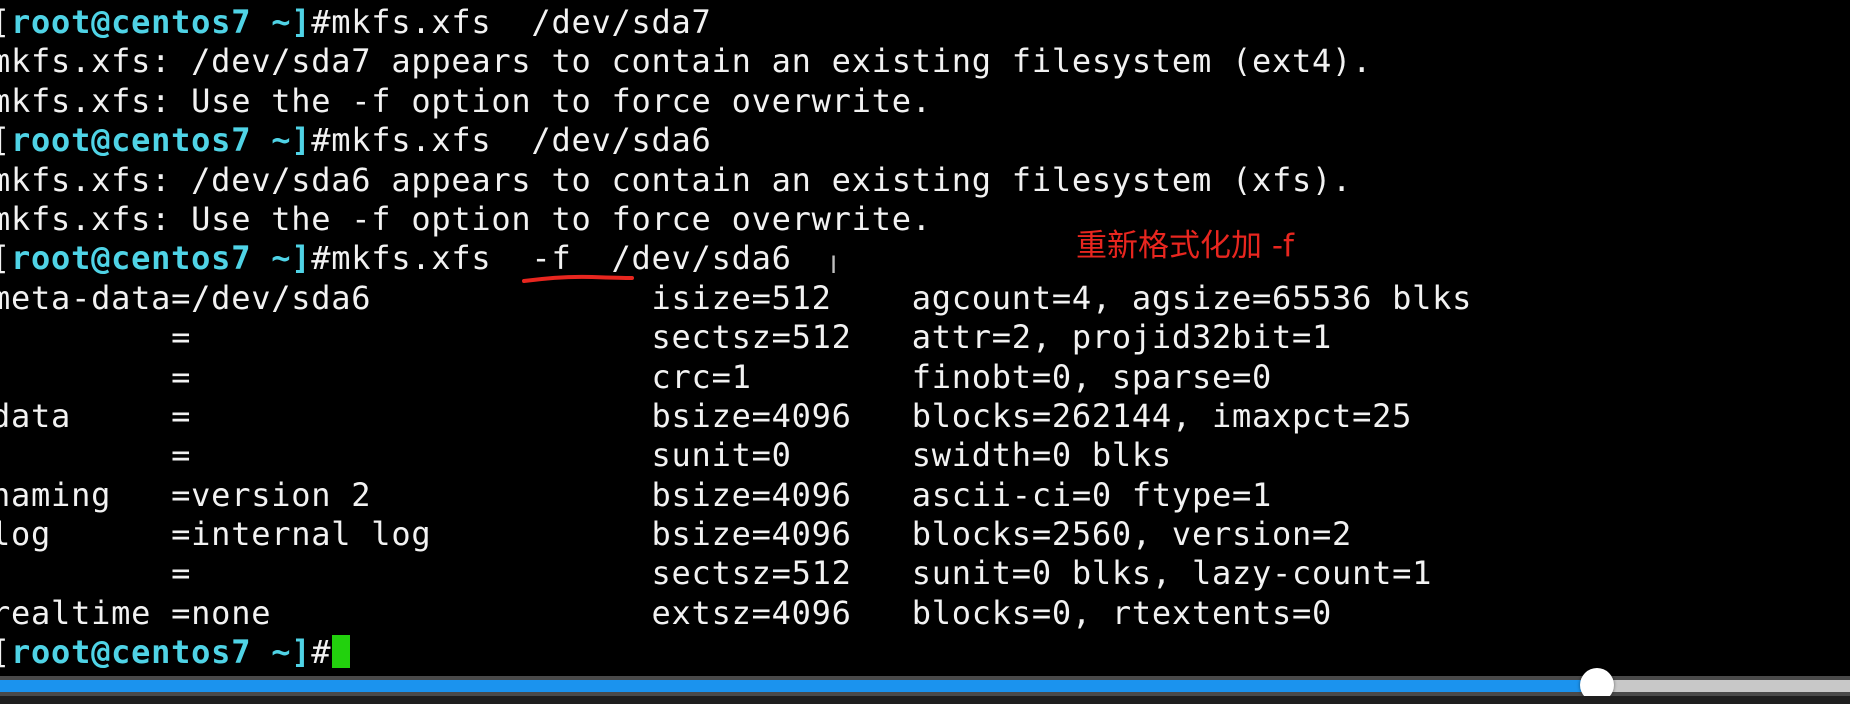 The width and height of the screenshot is (1850, 704). Describe the element at coordinates (925, 22) in the screenshot. I see `terminal-prompt-line: [root@centos7 ~]#mkfs.xfs /dev/sda7` at that location.